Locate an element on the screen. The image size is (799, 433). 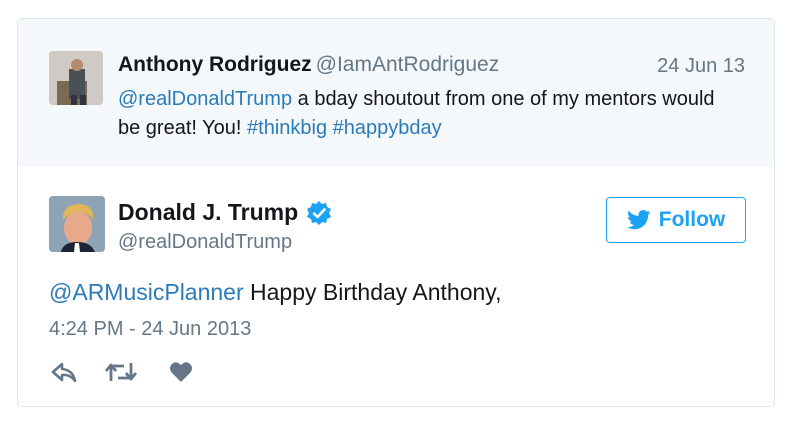
follow-button: Follow is located at coordinates (676, 220).